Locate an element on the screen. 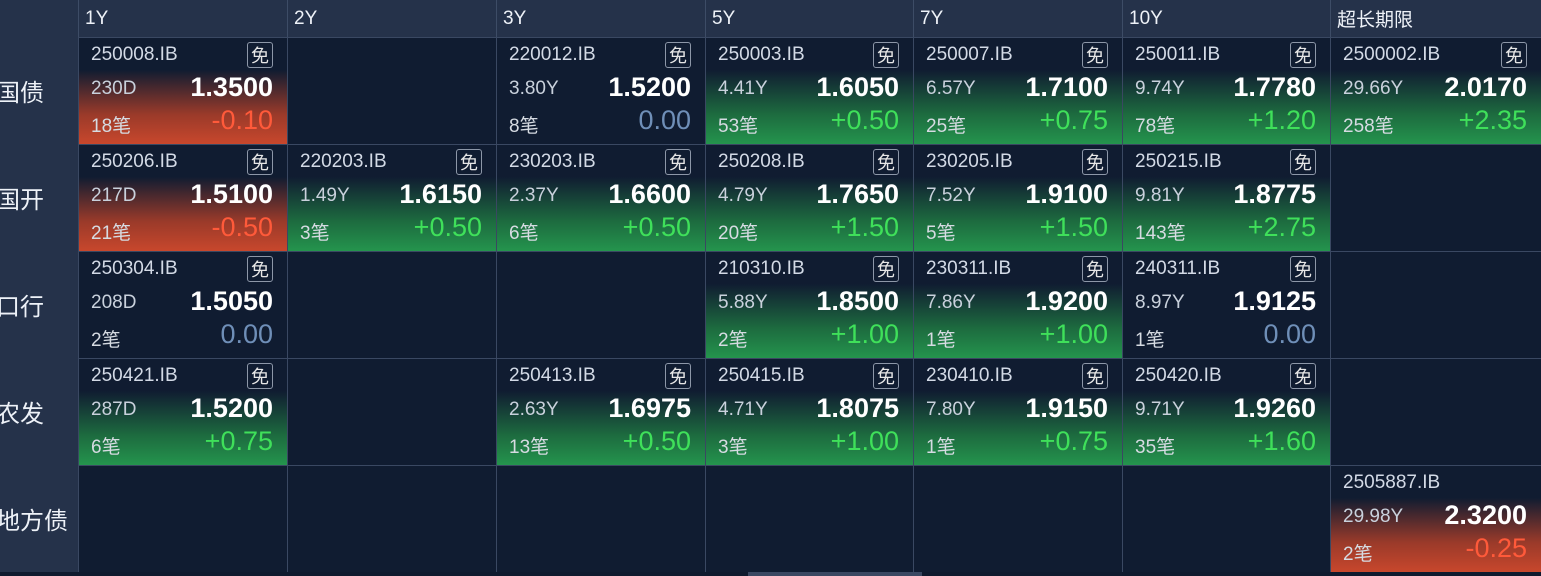 Image resolution: width=1541 pixels, height=576 pixels. quote-cell: 2505887.IB 29.98Y 2.3200 2笔 -0.25 is located at coordinates (1435, 518).